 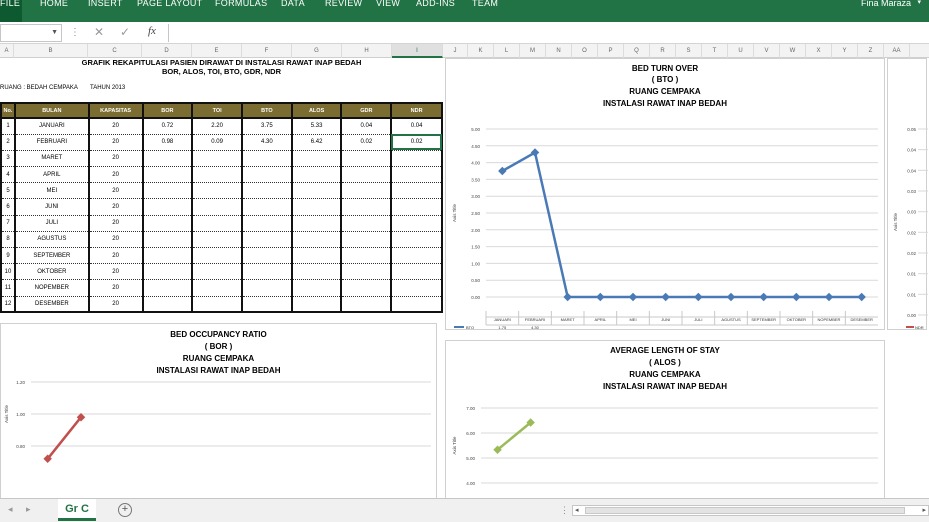 What do you see at coordinates (115, 51) in the screenshot?
I see `column-header-c: C` at bounding box center [115, 51].